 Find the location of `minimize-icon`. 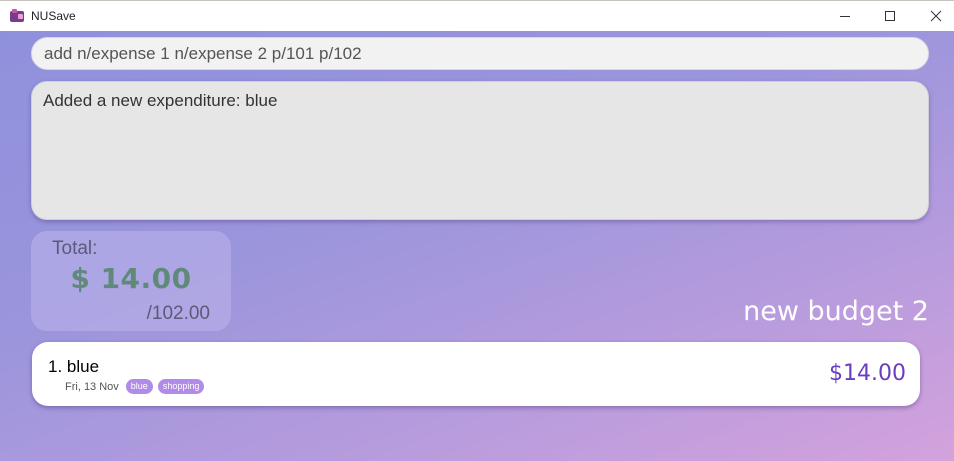

minimize-icon is located at coordinates (845, 16).